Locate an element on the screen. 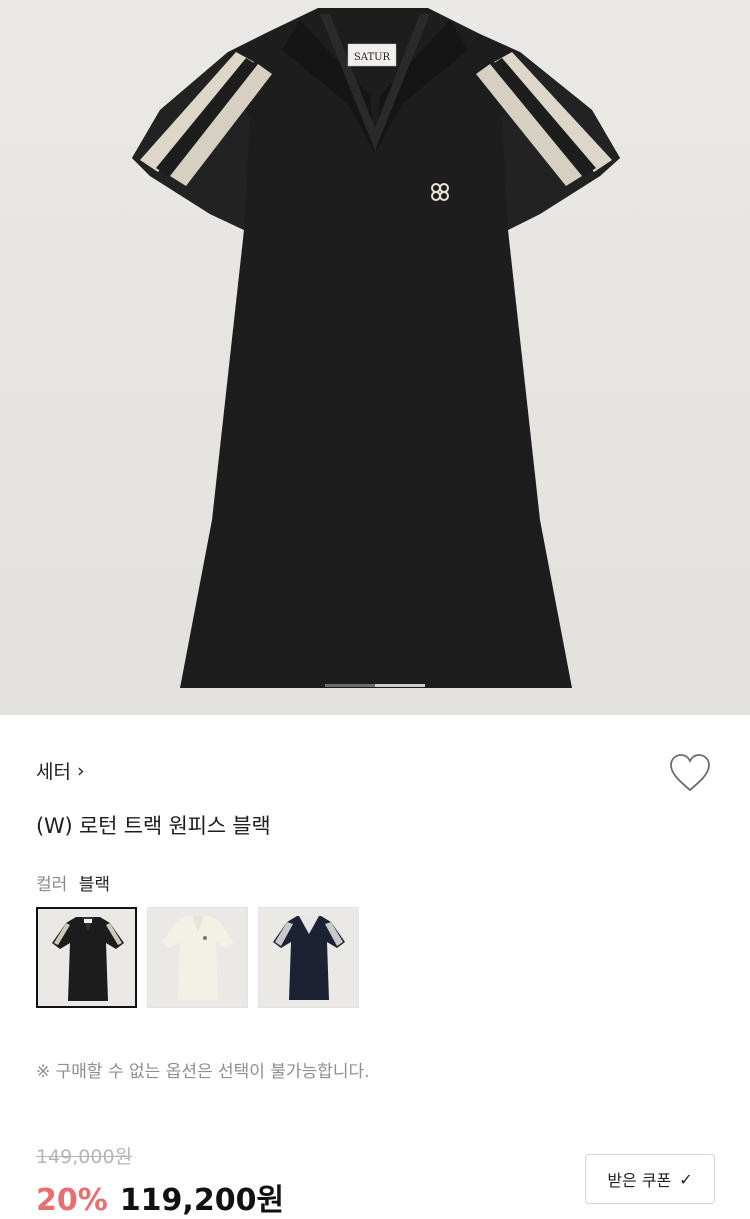 The width and height of the screenshot is (750, 1219). sale-price-row: 20% 119,200원 is located at coordinates (160, 1197).